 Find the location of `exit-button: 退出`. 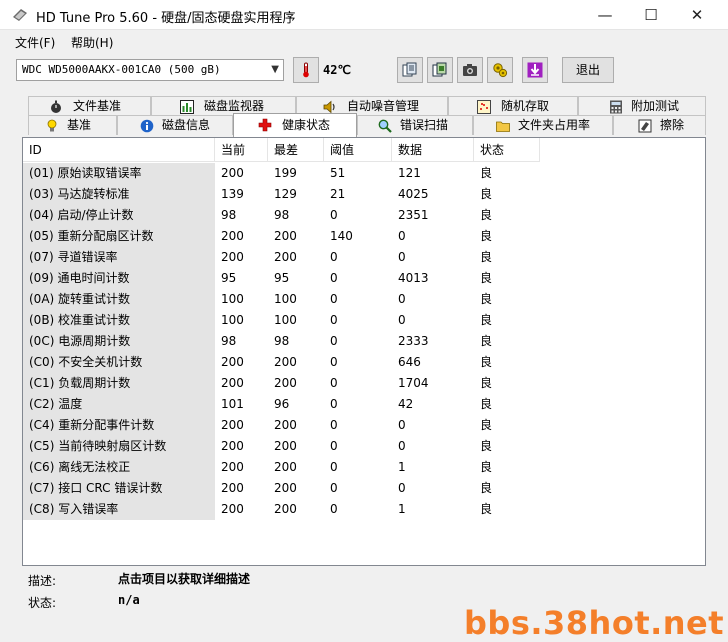

exit-button: 退出 is located at coordinates (588, 70).